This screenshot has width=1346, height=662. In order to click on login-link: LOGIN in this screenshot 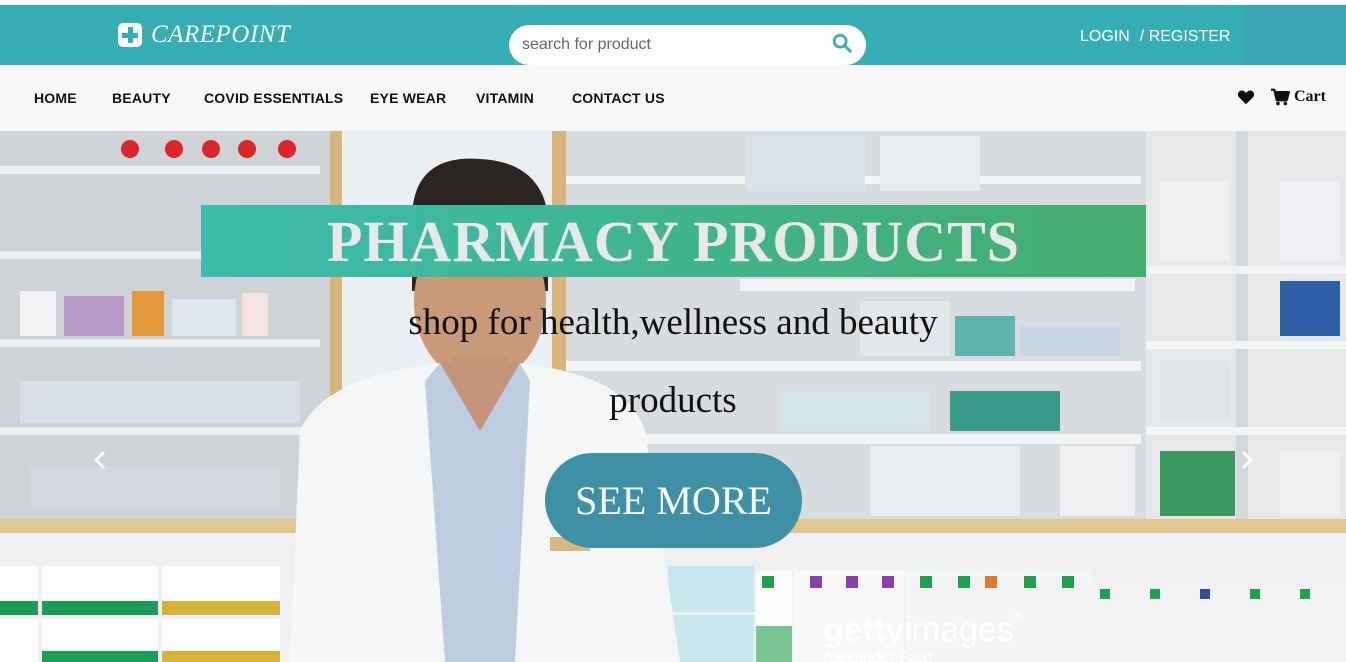, I will do `click(1105, 37)`.